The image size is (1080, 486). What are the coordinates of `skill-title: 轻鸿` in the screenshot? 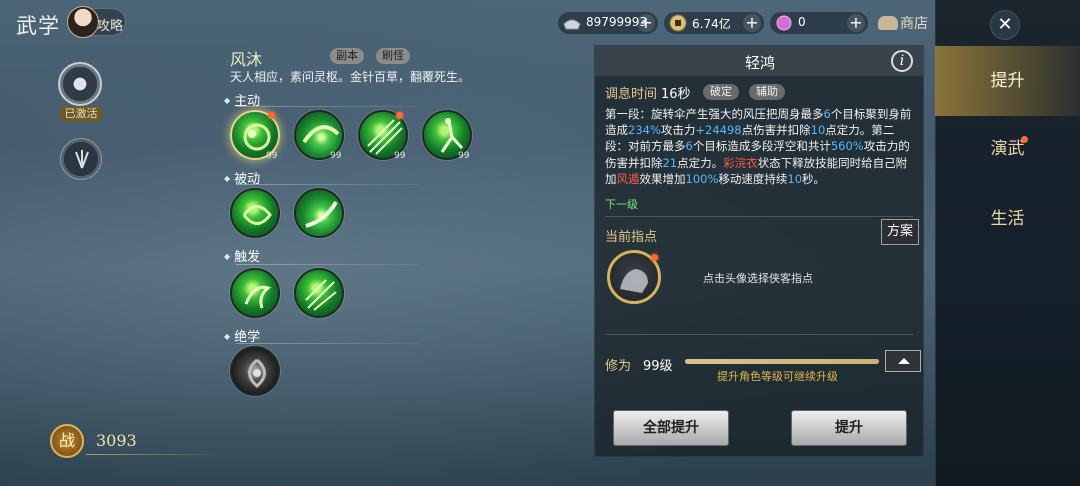 It's located at (759, 63).